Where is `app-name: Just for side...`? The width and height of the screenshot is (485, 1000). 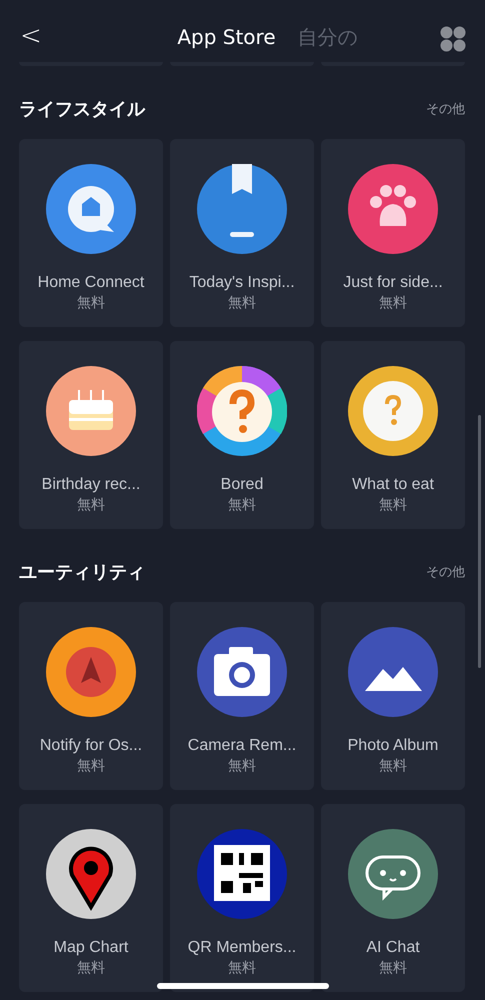 app-name: Just for side... is located at coordinates (393, 283).